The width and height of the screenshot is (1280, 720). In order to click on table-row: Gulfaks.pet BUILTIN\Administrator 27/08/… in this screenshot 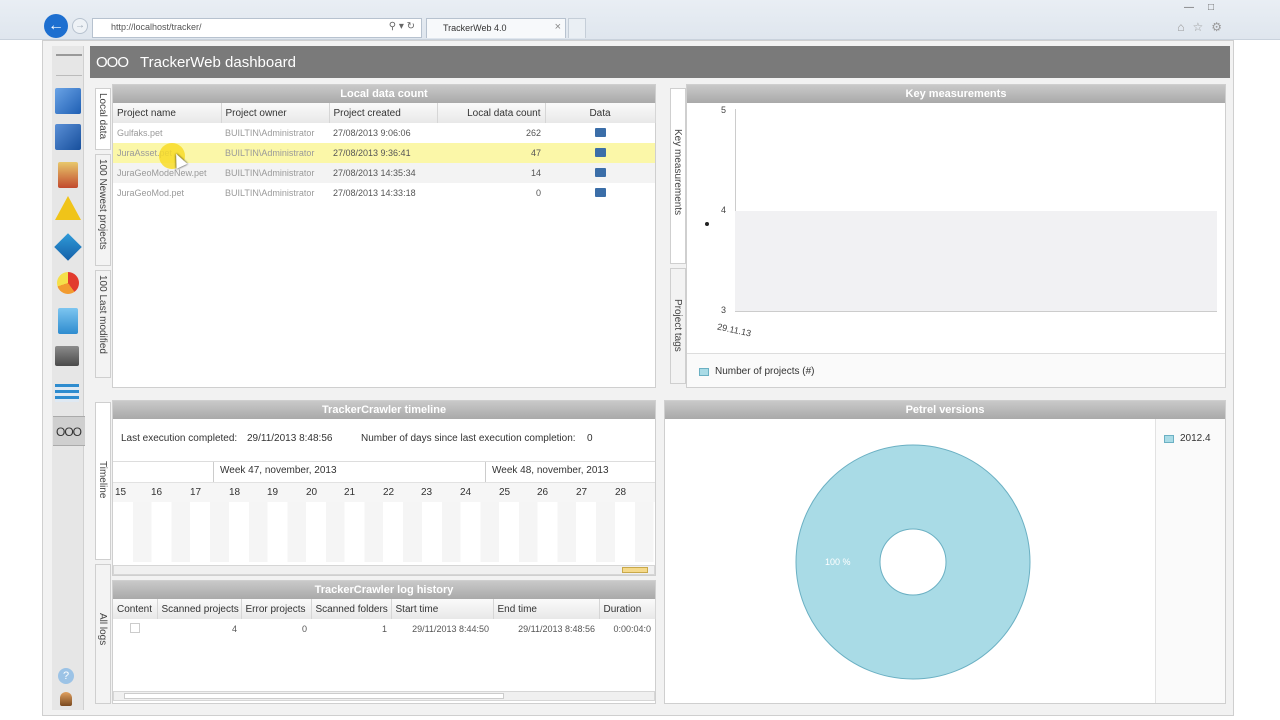, I will do `click(384, 133)`.